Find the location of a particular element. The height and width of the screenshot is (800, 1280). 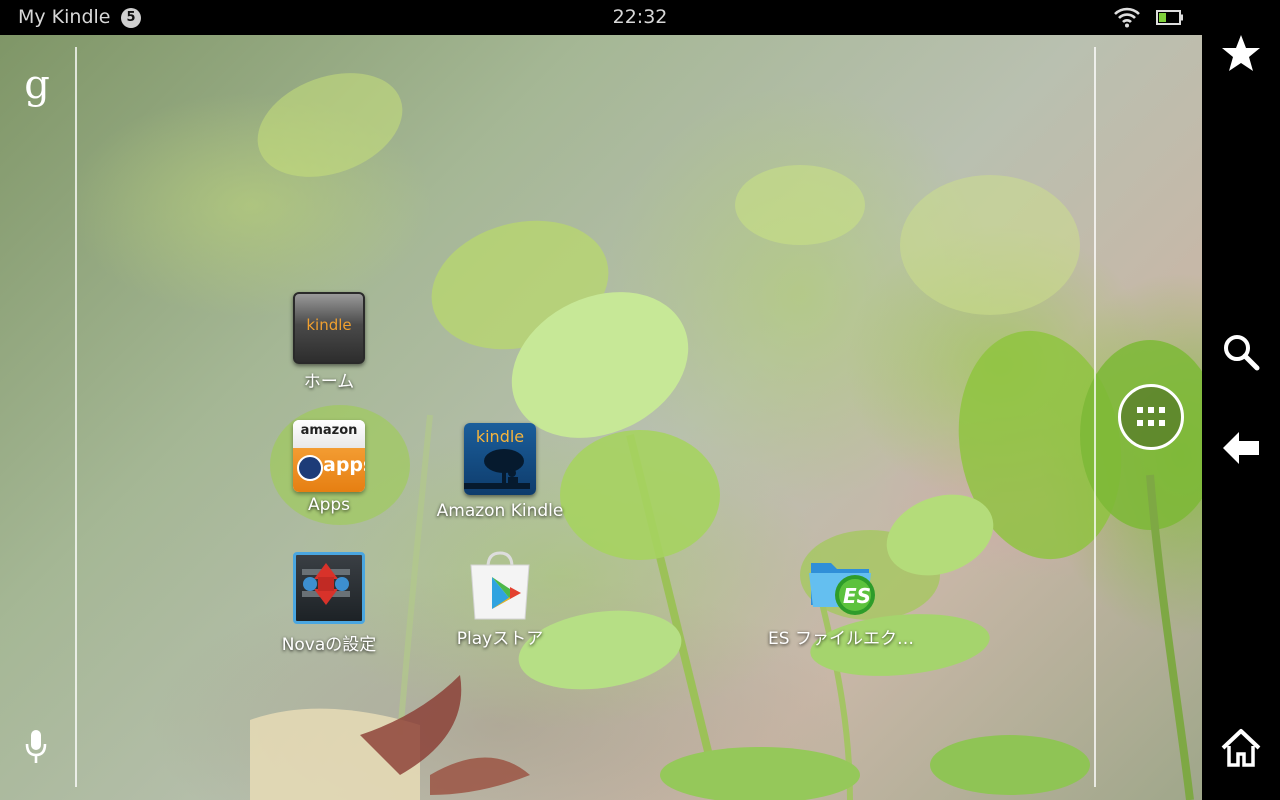

battery-icon is located at coordinates (1169, 17).